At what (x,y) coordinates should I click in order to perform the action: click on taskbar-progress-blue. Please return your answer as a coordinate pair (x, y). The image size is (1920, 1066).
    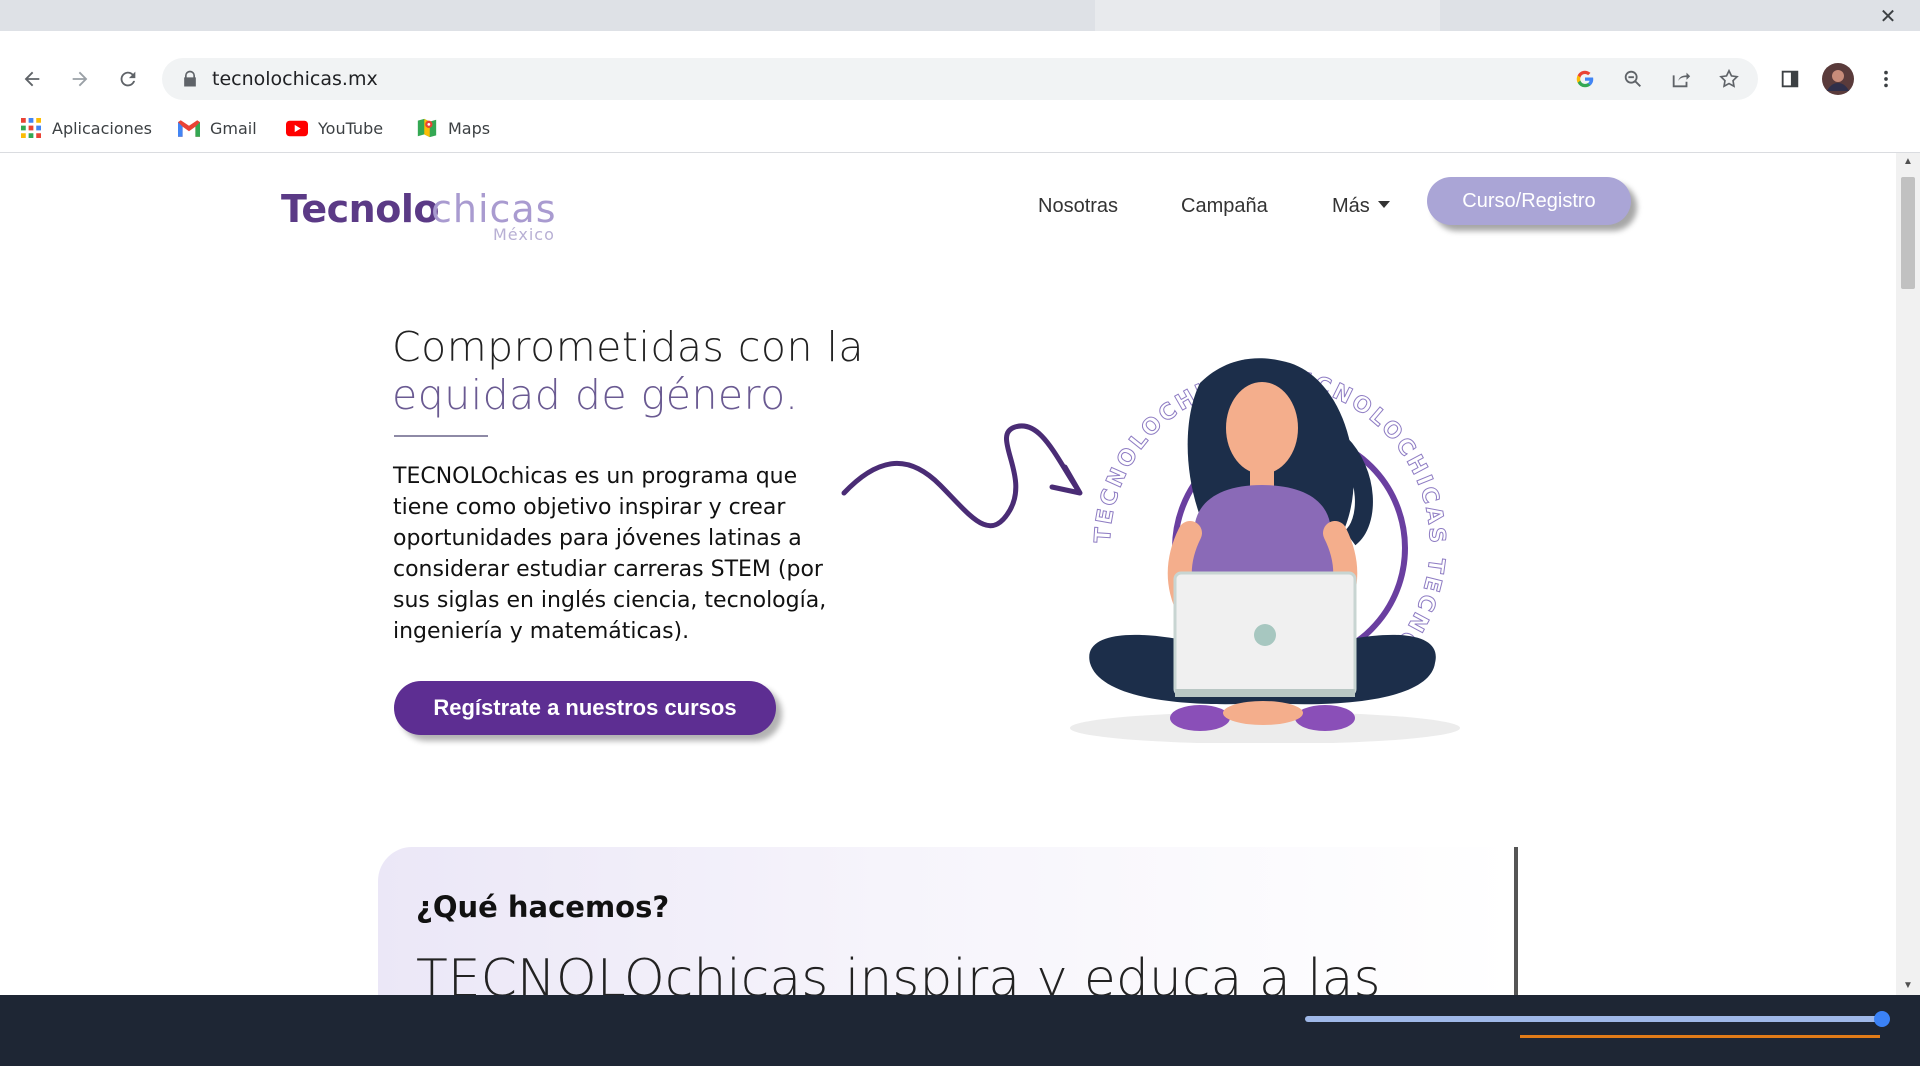
    Looking at the image, I should click on (1592, 1019).